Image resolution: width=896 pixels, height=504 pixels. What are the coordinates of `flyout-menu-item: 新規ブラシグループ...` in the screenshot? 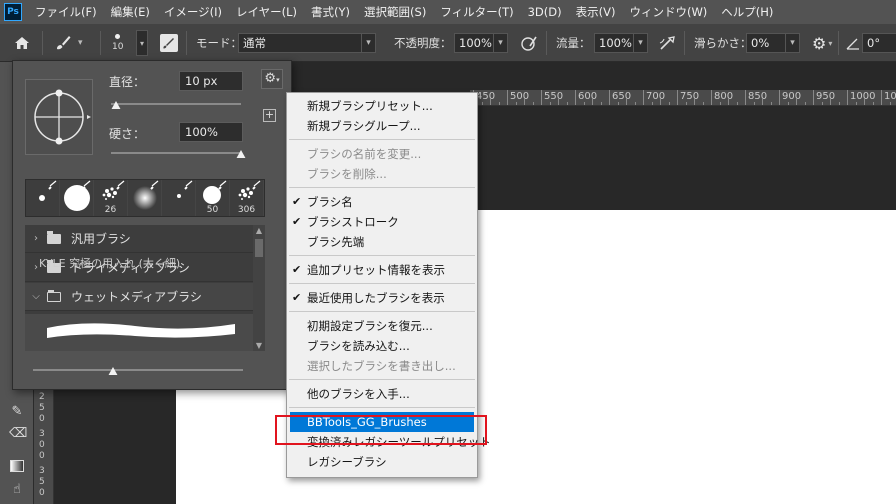 It's located at (382, 126).